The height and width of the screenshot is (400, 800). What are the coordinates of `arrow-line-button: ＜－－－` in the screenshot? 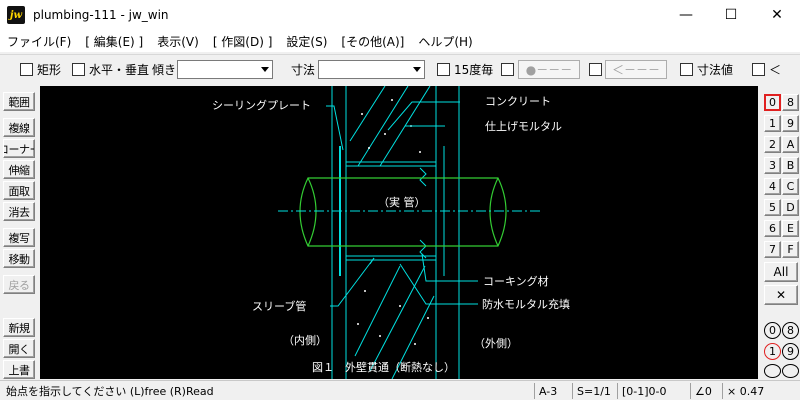 It's located at (636, 69).